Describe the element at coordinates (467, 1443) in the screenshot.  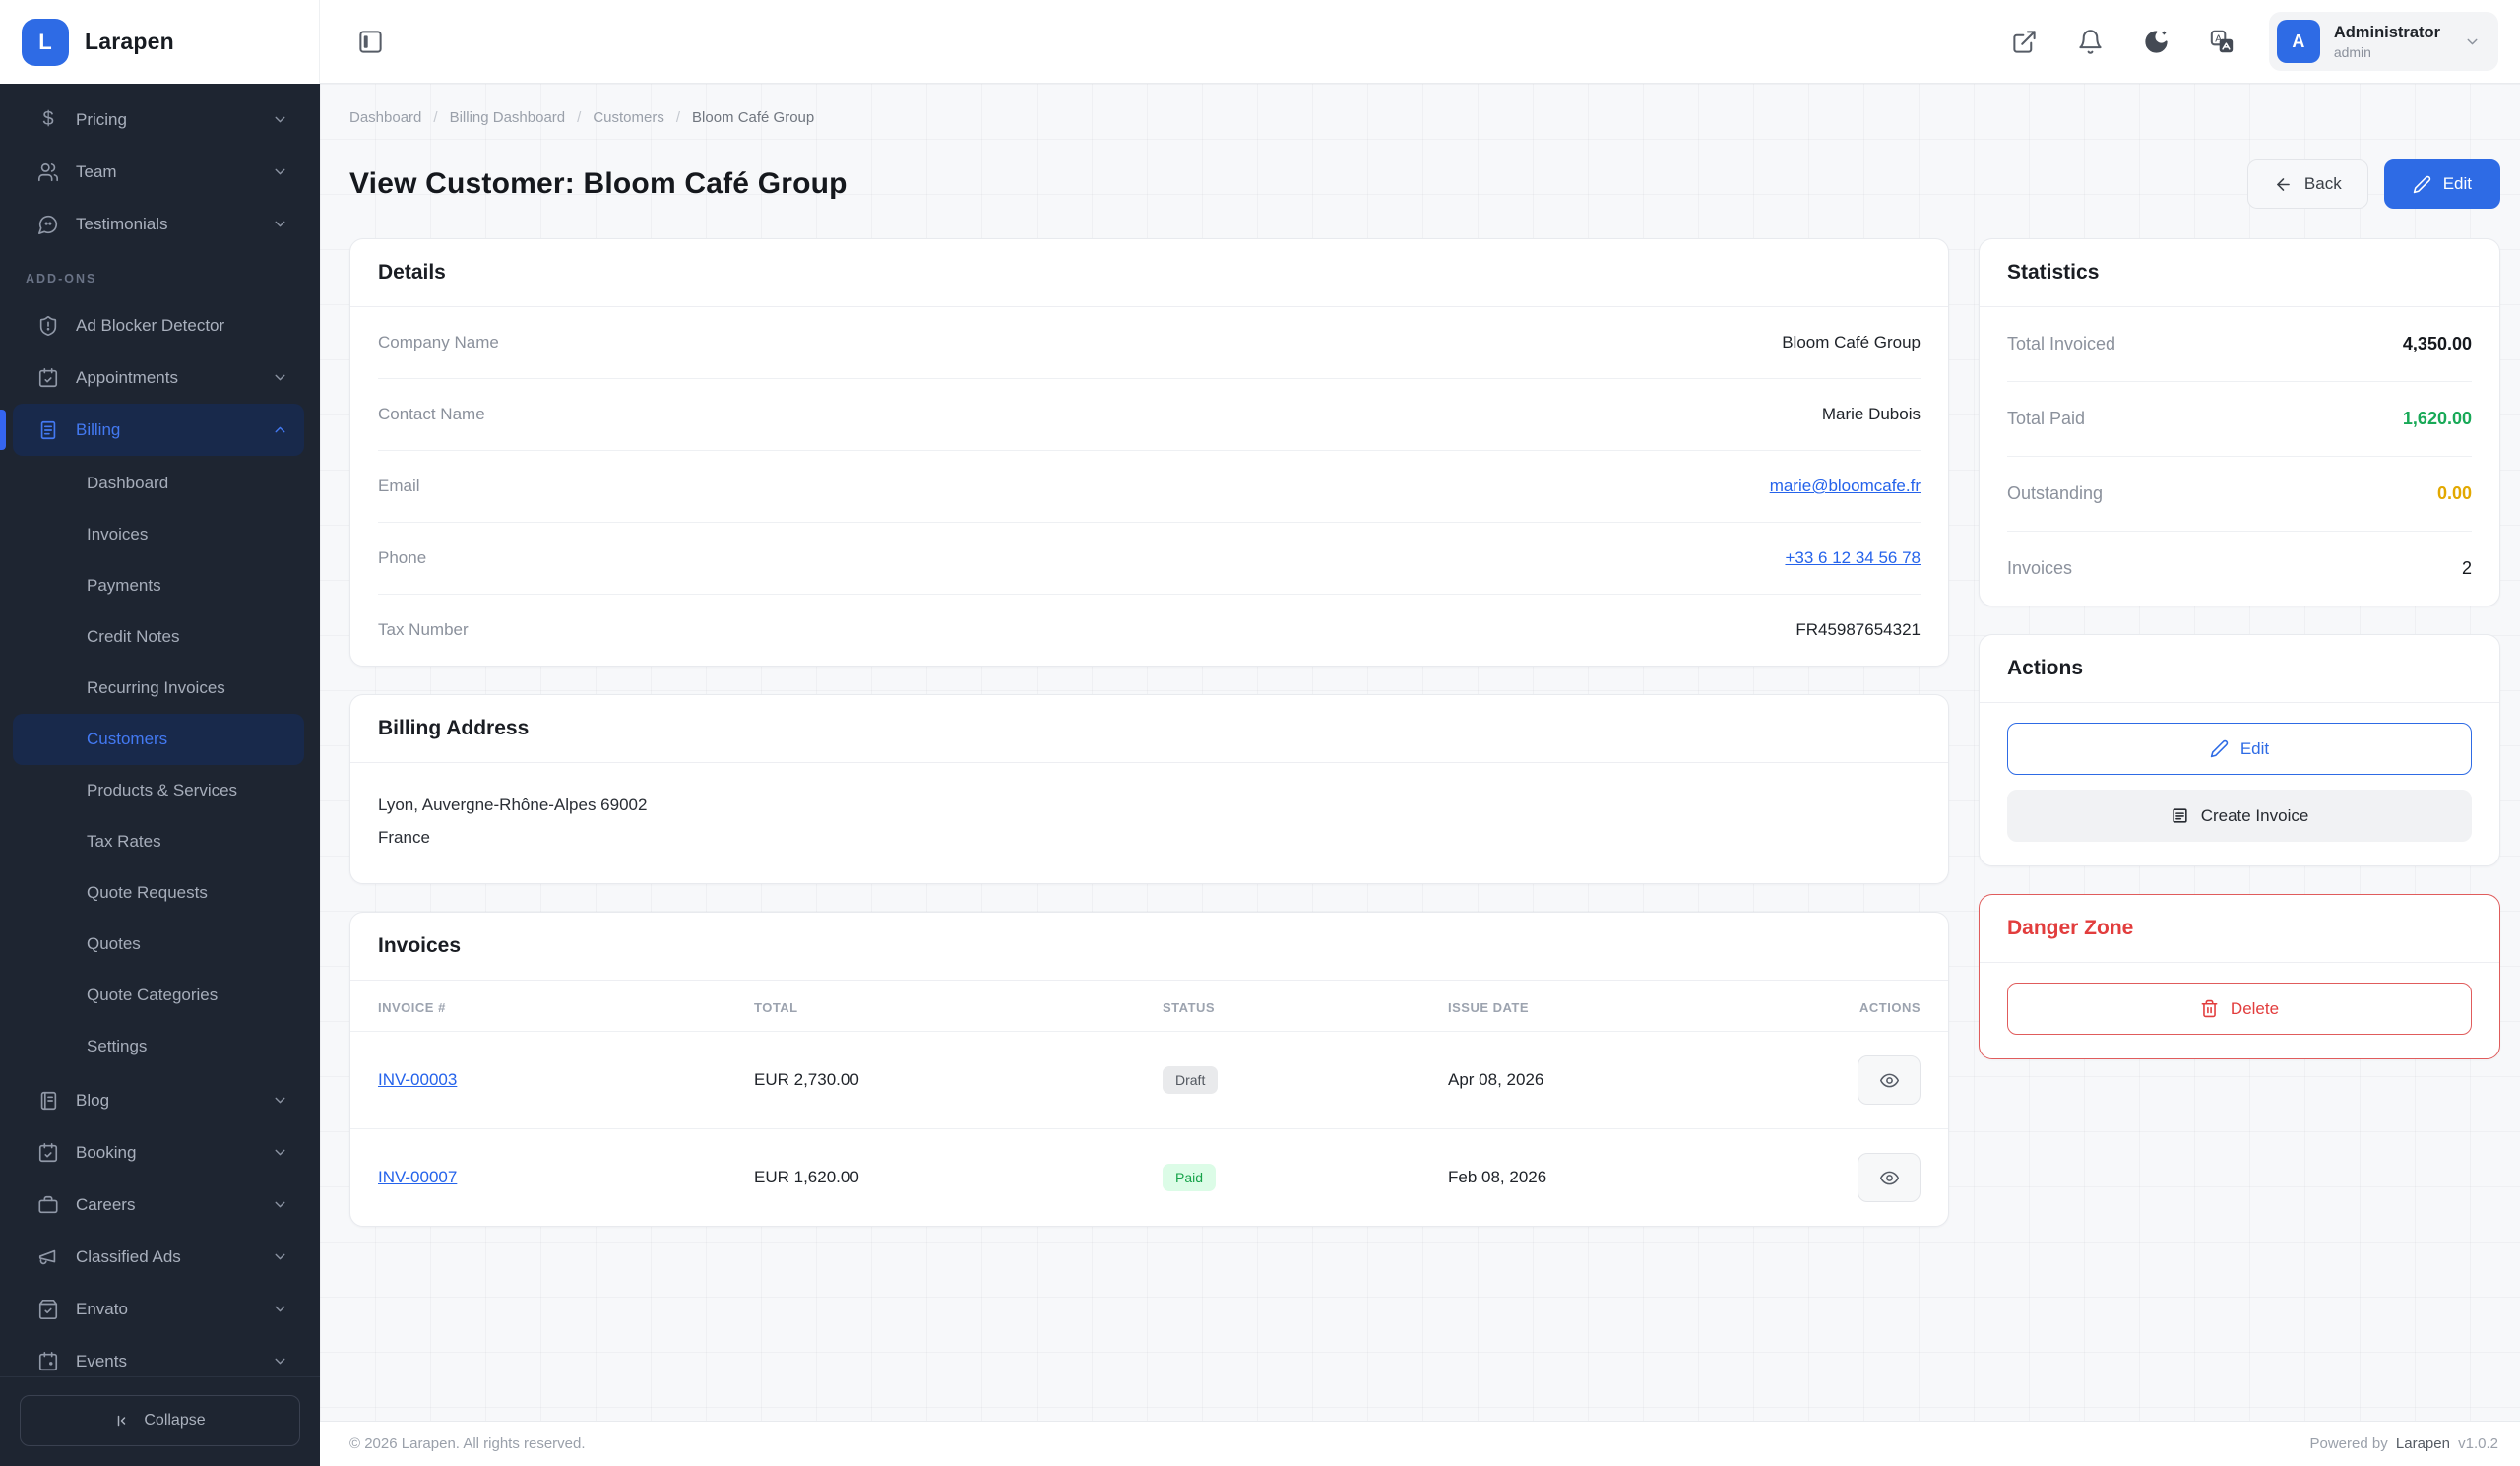
I see `copyright-text: © 2026 Larapen. All rights reserved.` at that location.